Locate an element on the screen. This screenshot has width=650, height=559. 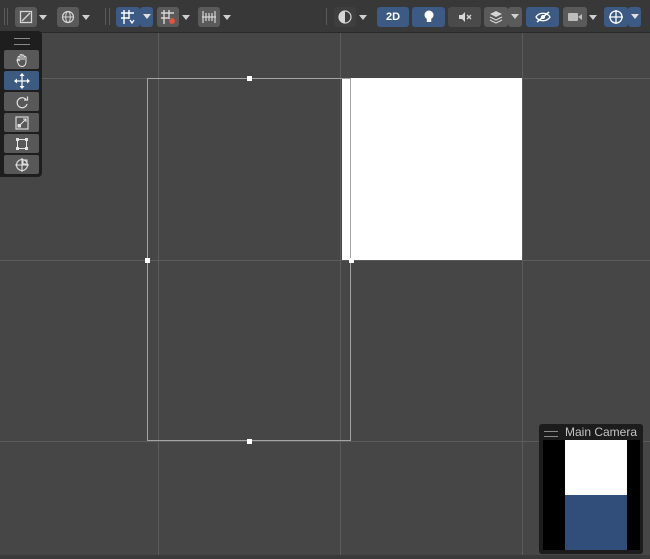
rect-handle-top is located at coordinates (249, 78).